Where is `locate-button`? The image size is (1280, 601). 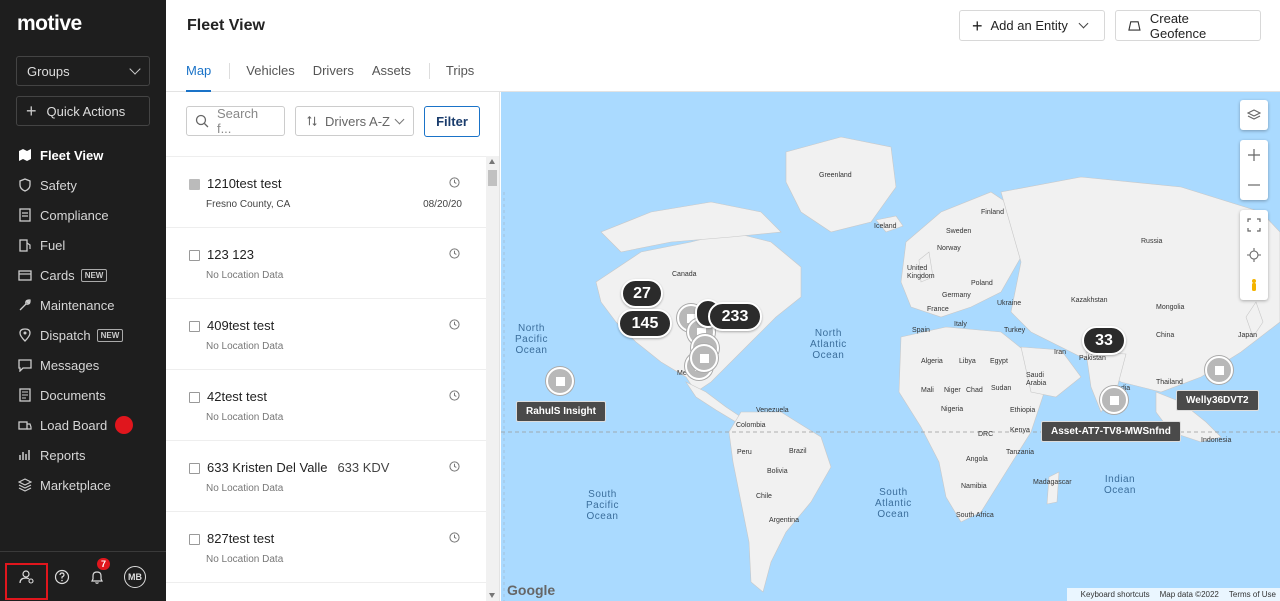
locate-button is located at coordinates (1254, 255).